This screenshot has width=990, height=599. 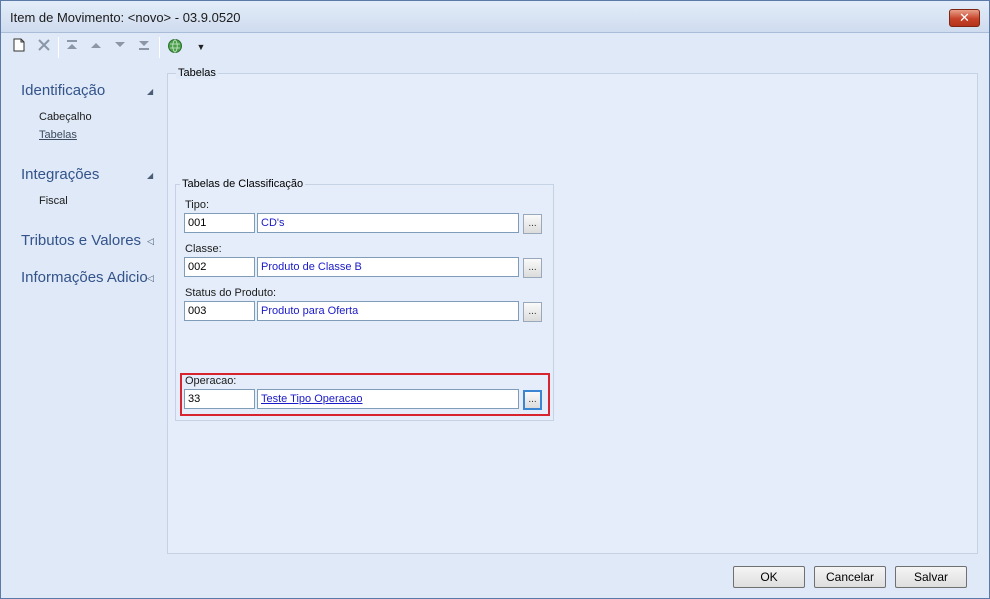 I want to click on toolbar: ▼, so click(x=495, y=47).